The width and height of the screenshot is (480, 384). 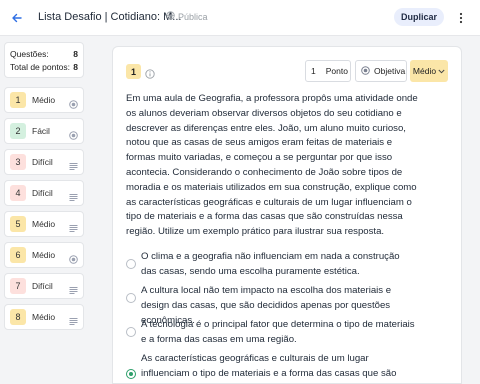 What do you see at coordinates (18, 317) in the screenshot?
I see `question-number: 8` at bounding box center [18, 317].